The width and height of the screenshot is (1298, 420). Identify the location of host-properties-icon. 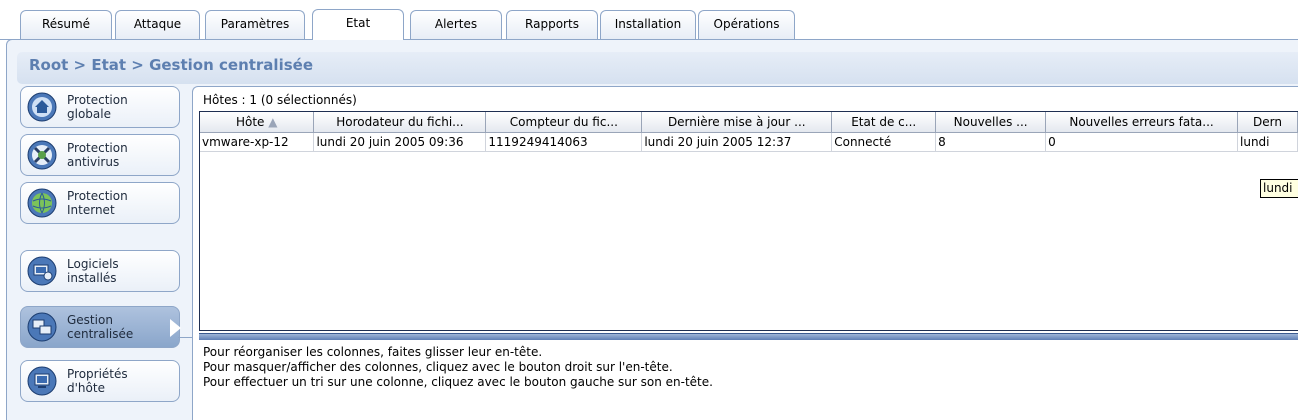
(42, 381).